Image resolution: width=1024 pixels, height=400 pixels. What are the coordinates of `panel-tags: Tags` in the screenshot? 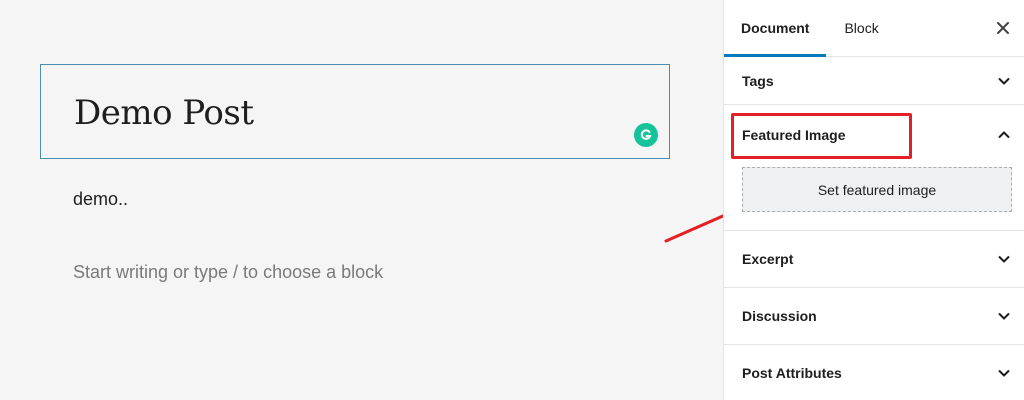 It's located at (874, 81).